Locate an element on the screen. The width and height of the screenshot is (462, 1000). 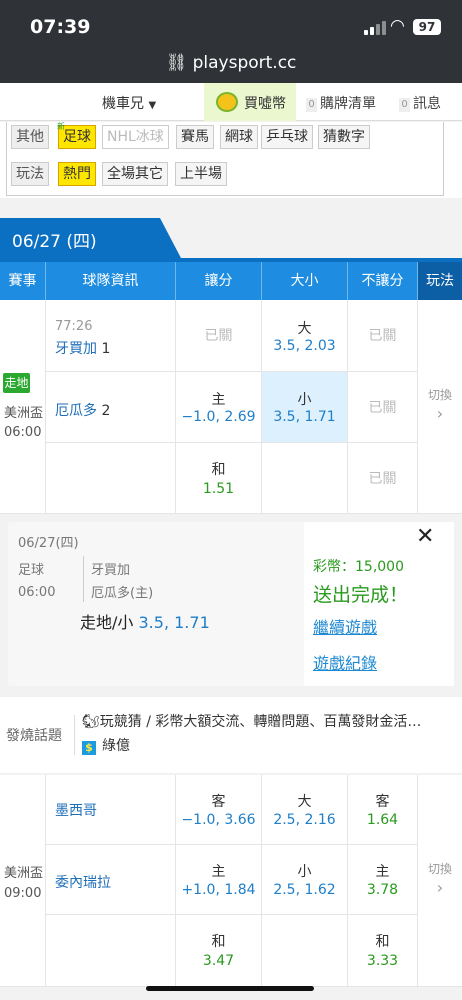
link-icon: ⛓ is located at coordinates (176, 63).